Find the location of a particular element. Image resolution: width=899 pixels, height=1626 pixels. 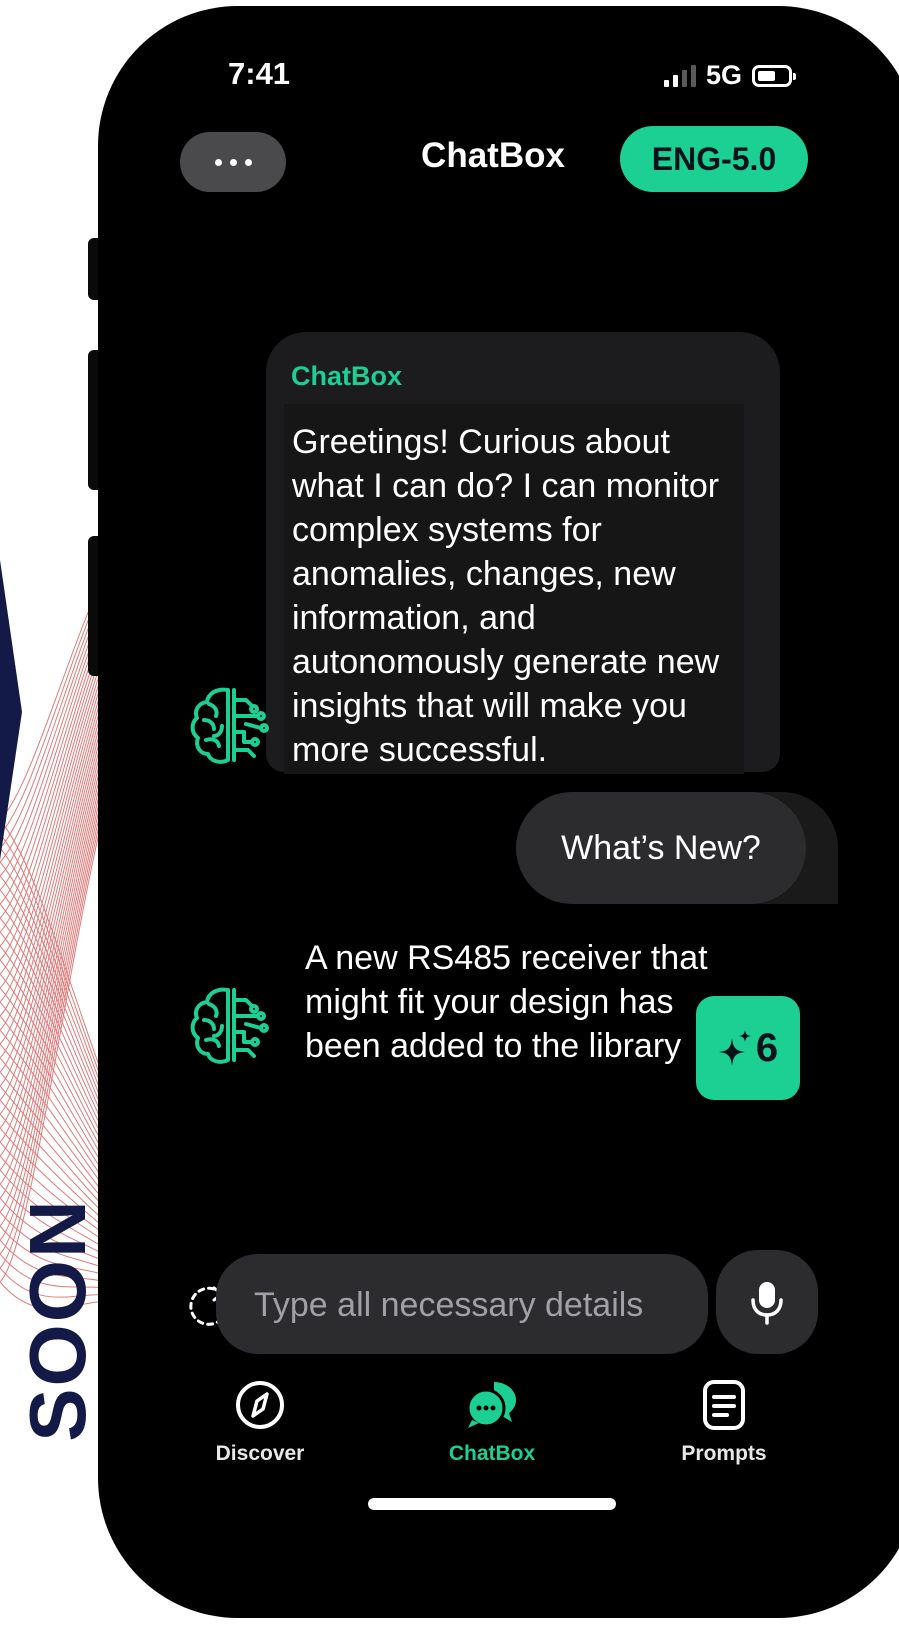

tab-chatbox: ChatBox is located at coordinates (492, 1426).